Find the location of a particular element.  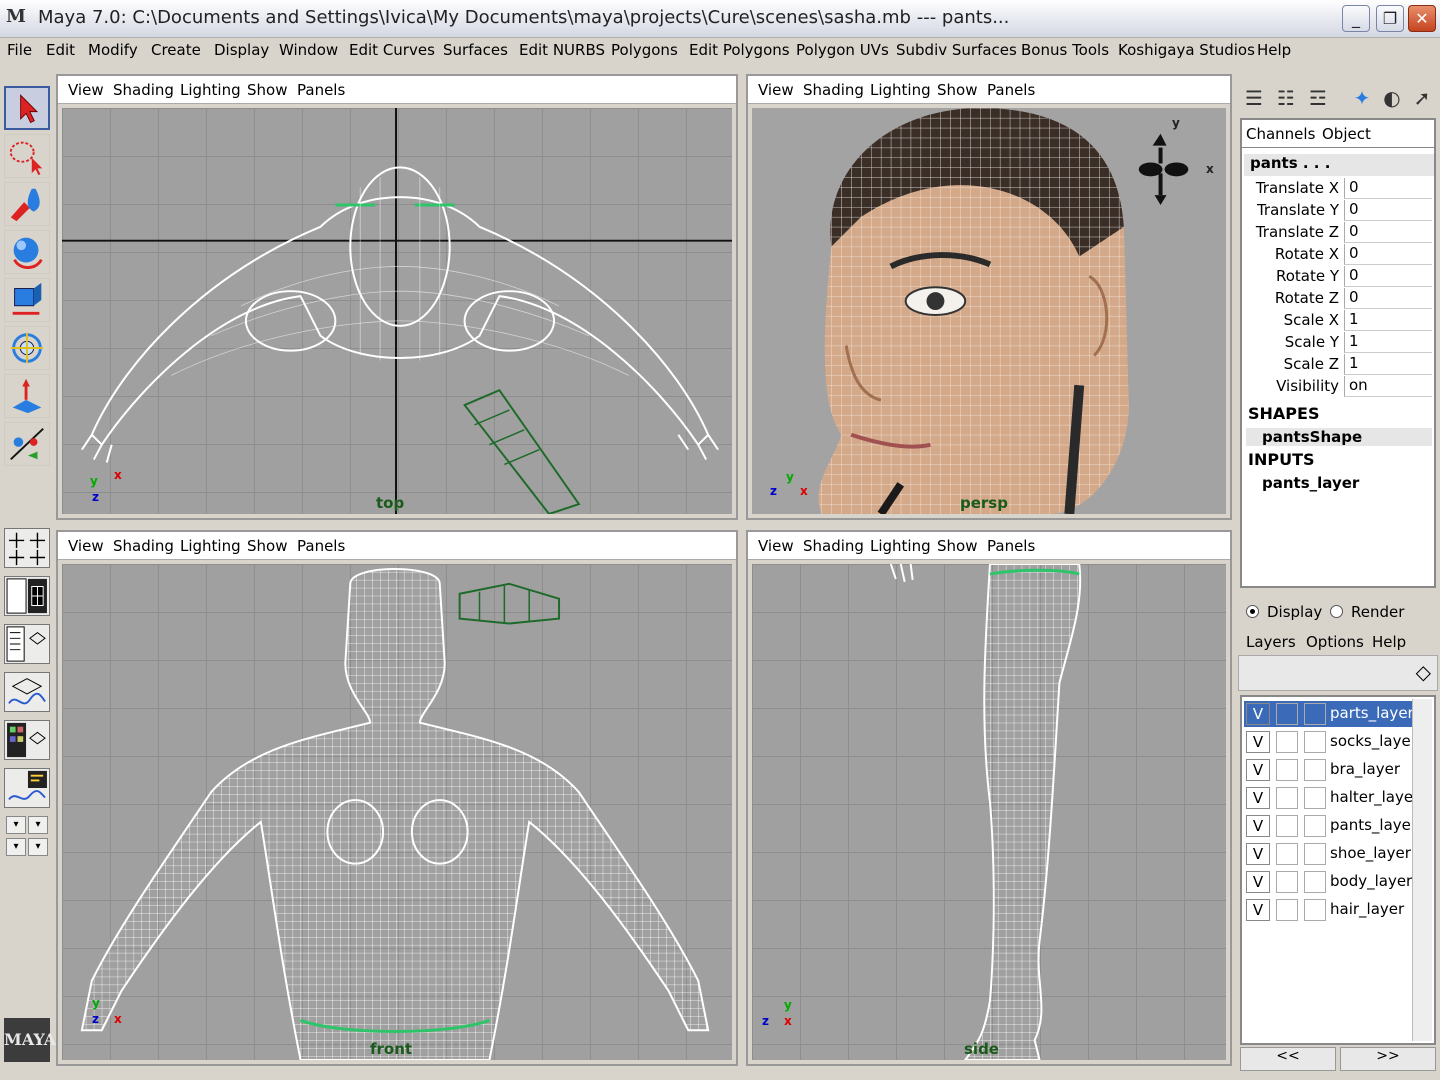

attr-value-field: 1 is located at coordinates (1388, 364).